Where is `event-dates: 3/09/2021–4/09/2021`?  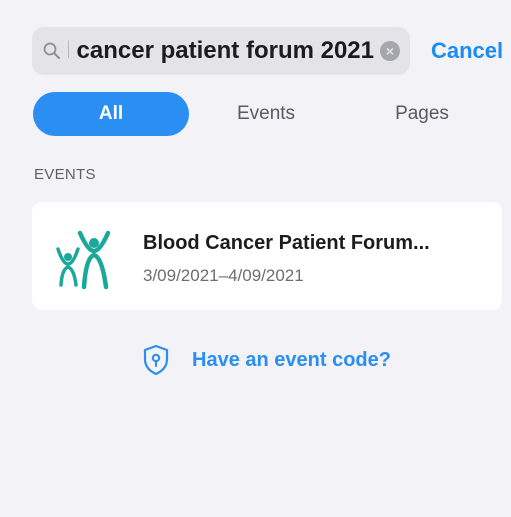 event-dates: 3/09/2021–4/09/2021 is located at coordinates (223, 275).